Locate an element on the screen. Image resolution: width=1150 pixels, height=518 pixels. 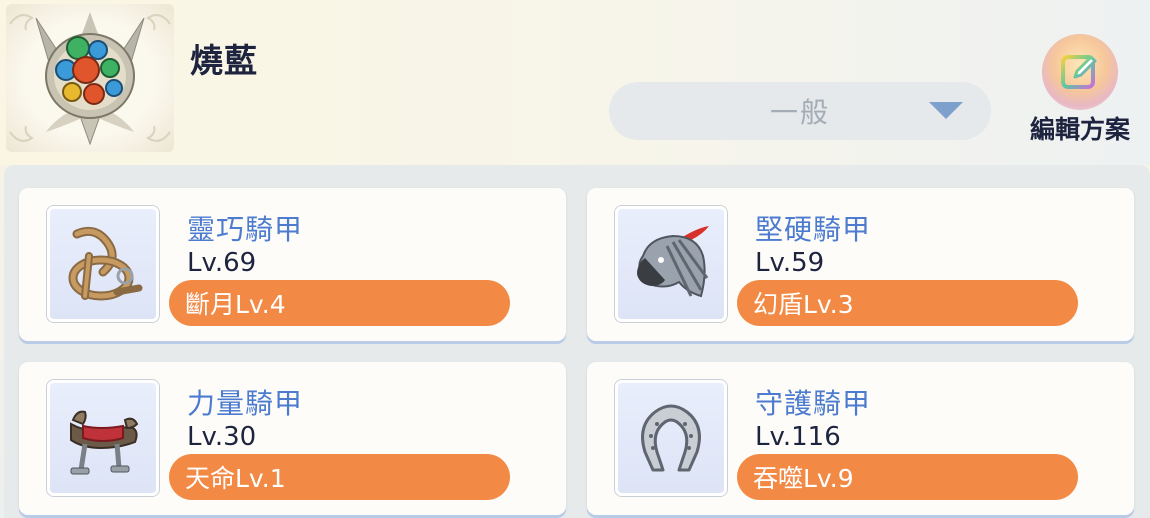
mode-dropdown-value: 一般 is located at coordinates (799, 112).